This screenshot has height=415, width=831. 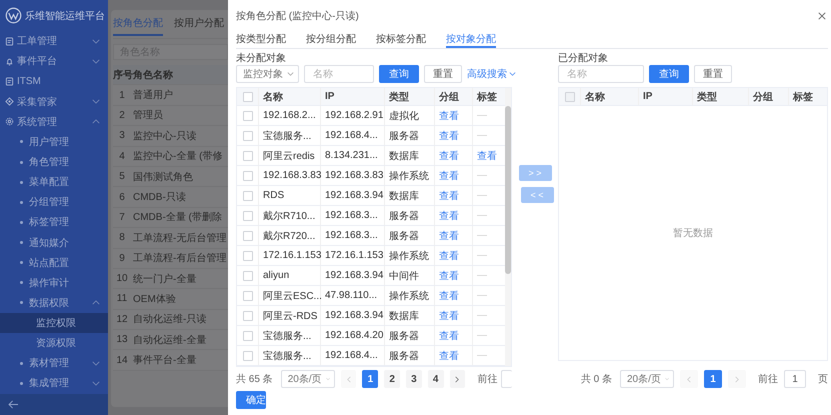 I want to click on table-cell-text: 管理员, so click(x=147, y=115).